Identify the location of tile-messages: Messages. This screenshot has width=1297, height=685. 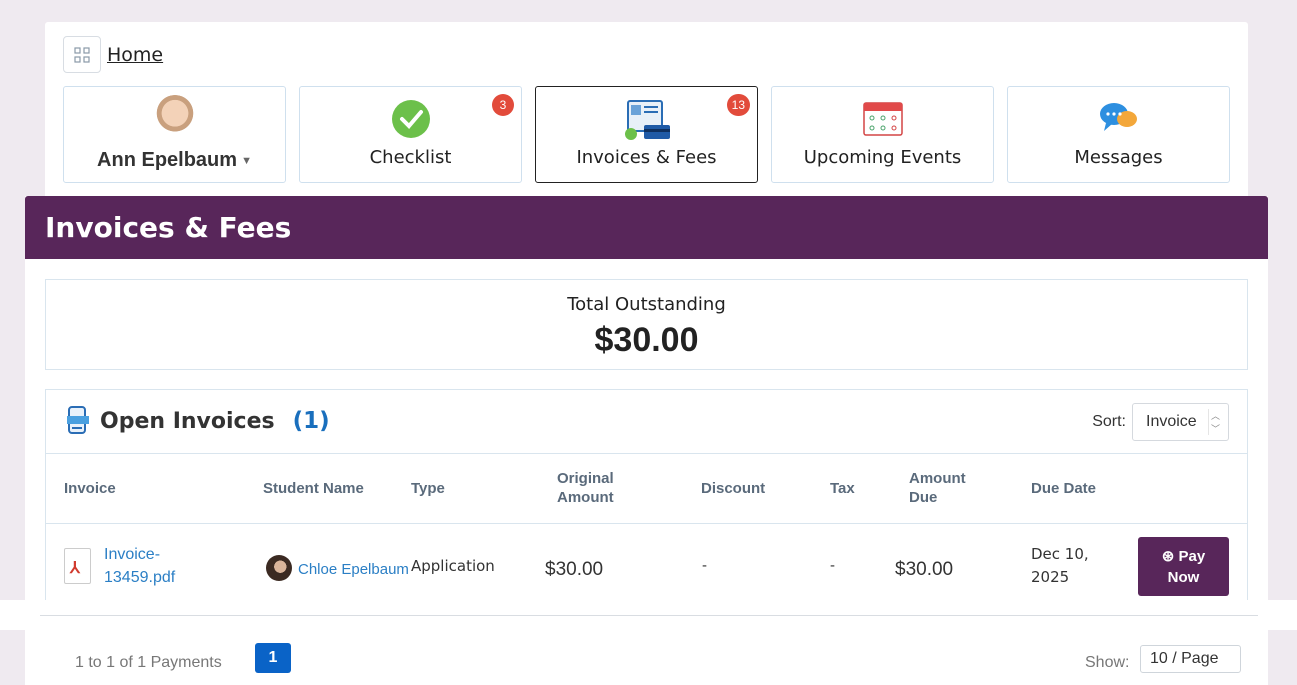
(1118, 134).